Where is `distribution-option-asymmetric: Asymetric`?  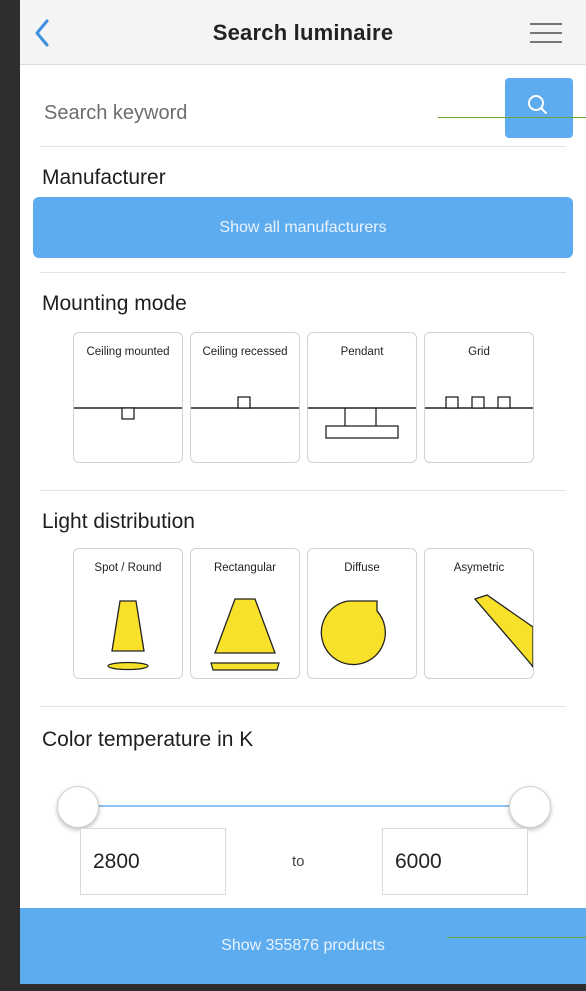 distribution-option-asymmetric: Asymetric is located at coordinates (479, 613).